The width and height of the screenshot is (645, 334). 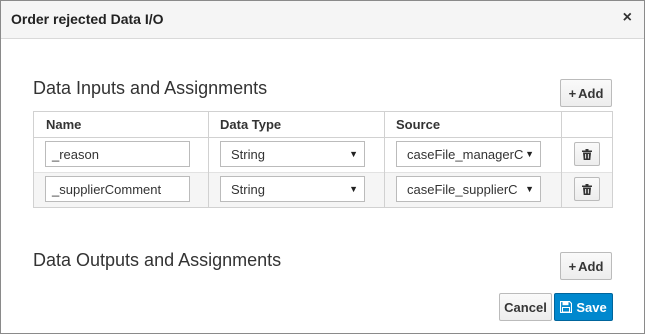 I want to click on cancel-label: Cancel, so click(x=525, y=307).